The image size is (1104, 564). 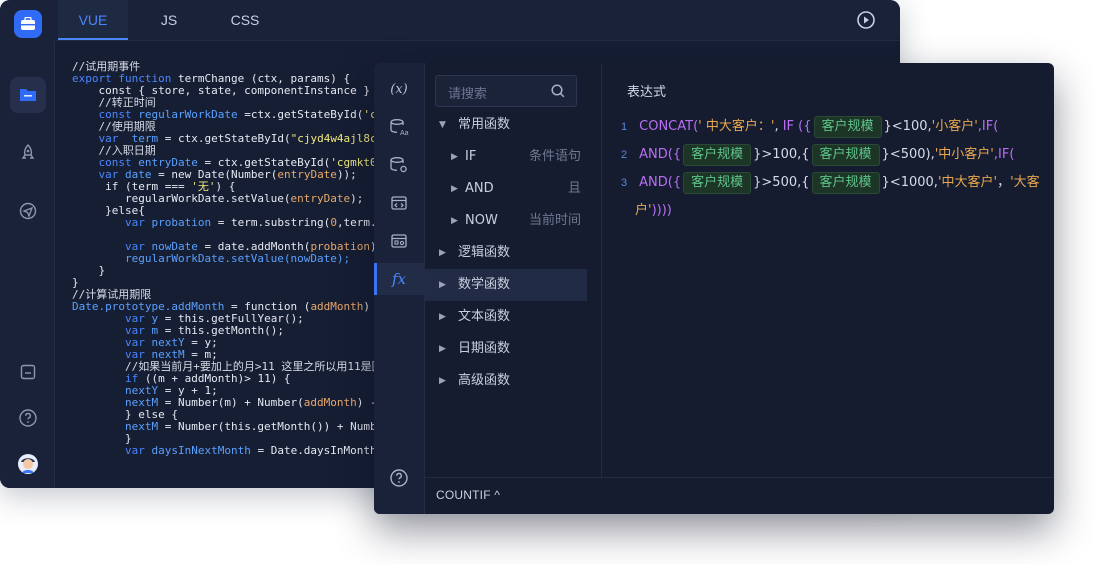 What do you see at coordinates (484, 380) in the screenshot?
I see `tree-item-label: 高级函数` at bounding box center [484, 380].